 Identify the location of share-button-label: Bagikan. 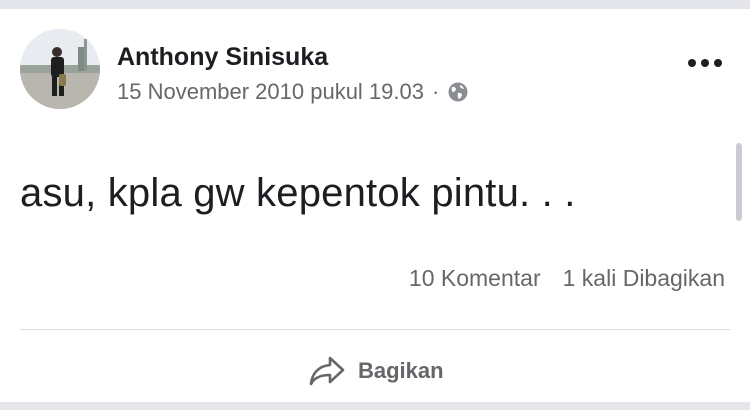
(401, 370).